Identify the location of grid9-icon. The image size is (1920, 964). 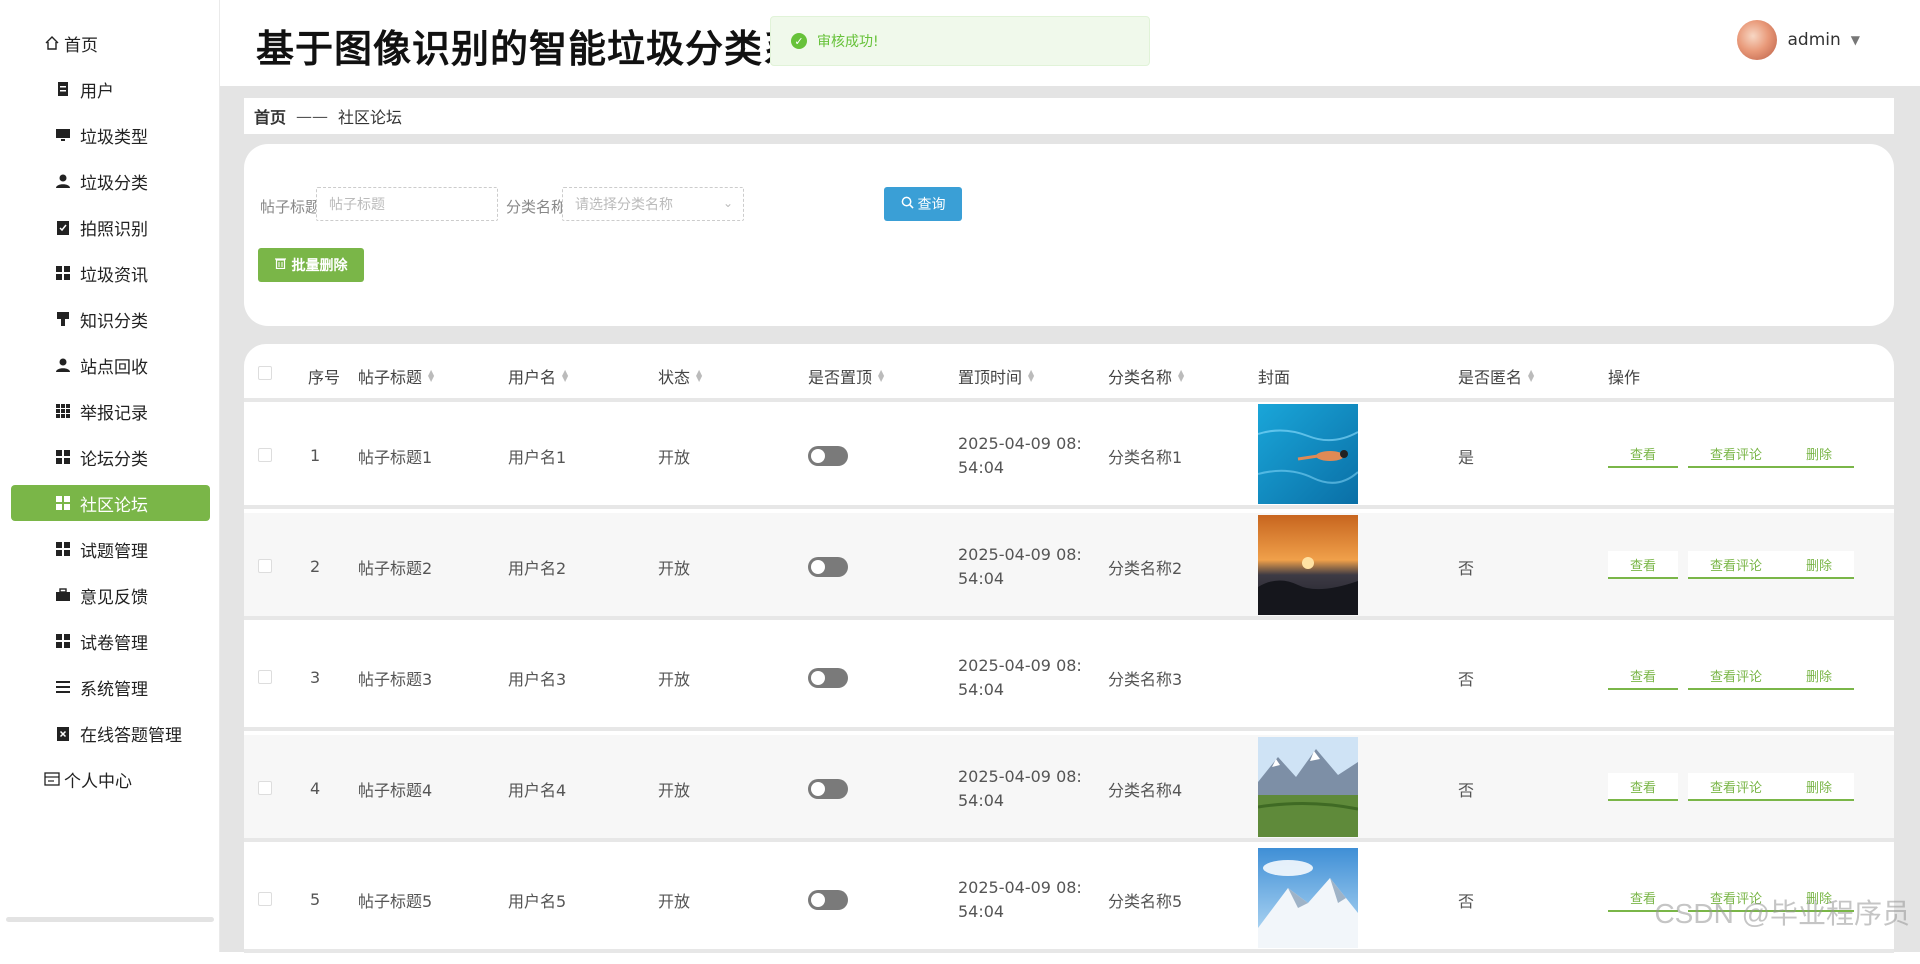
(63, 411).